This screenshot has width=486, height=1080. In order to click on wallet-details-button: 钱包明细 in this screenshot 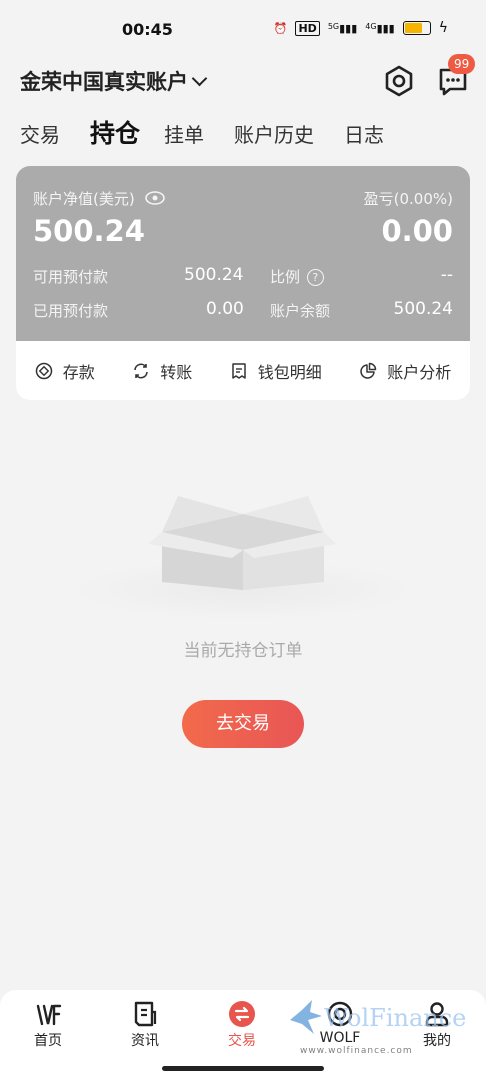, I will do `click(276, 371)`.